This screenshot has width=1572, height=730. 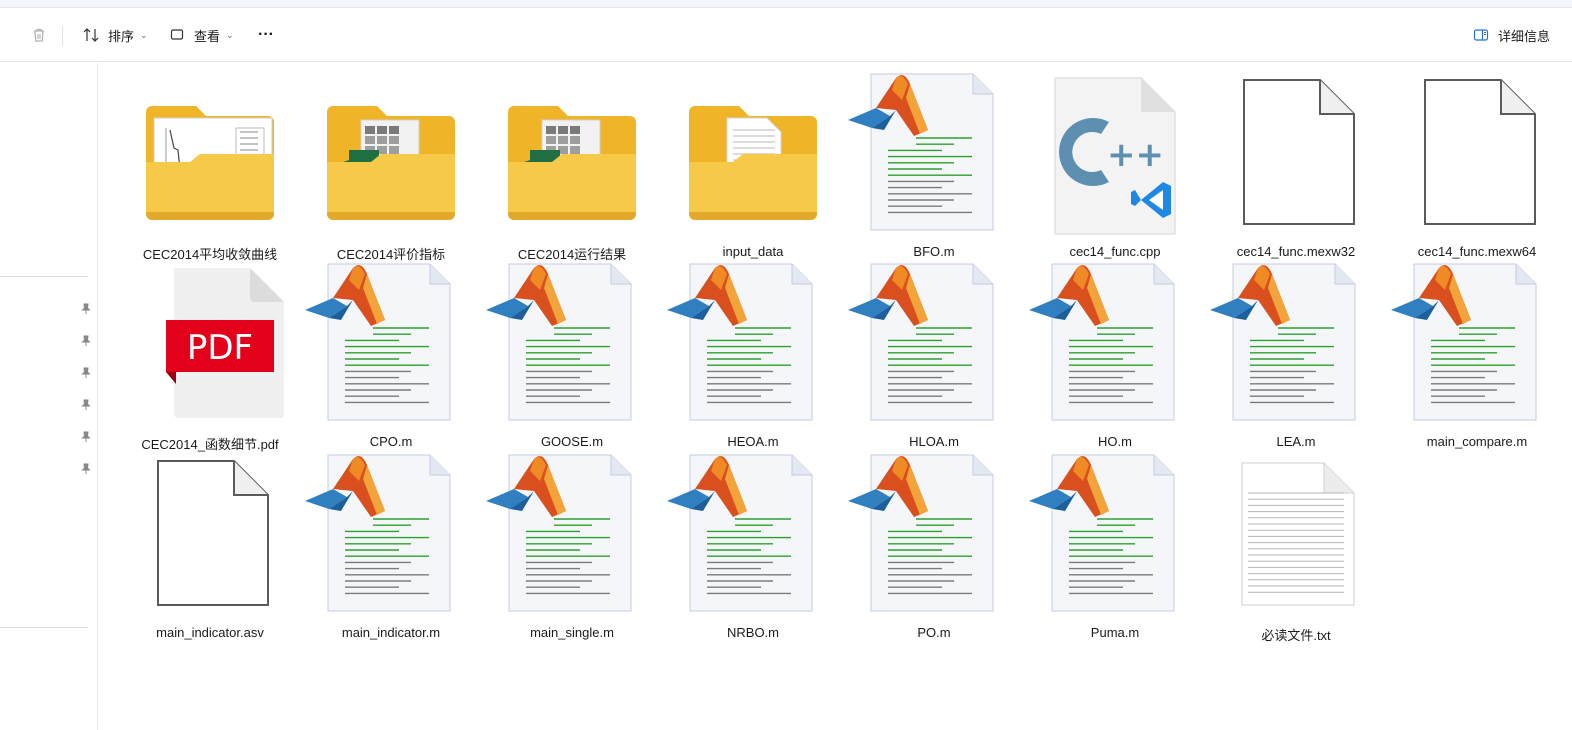 What do you see at coordinates (1115, 441) in the screenshot?
I see `file-name-label: HO.m` at bounding box center [1115, 441].